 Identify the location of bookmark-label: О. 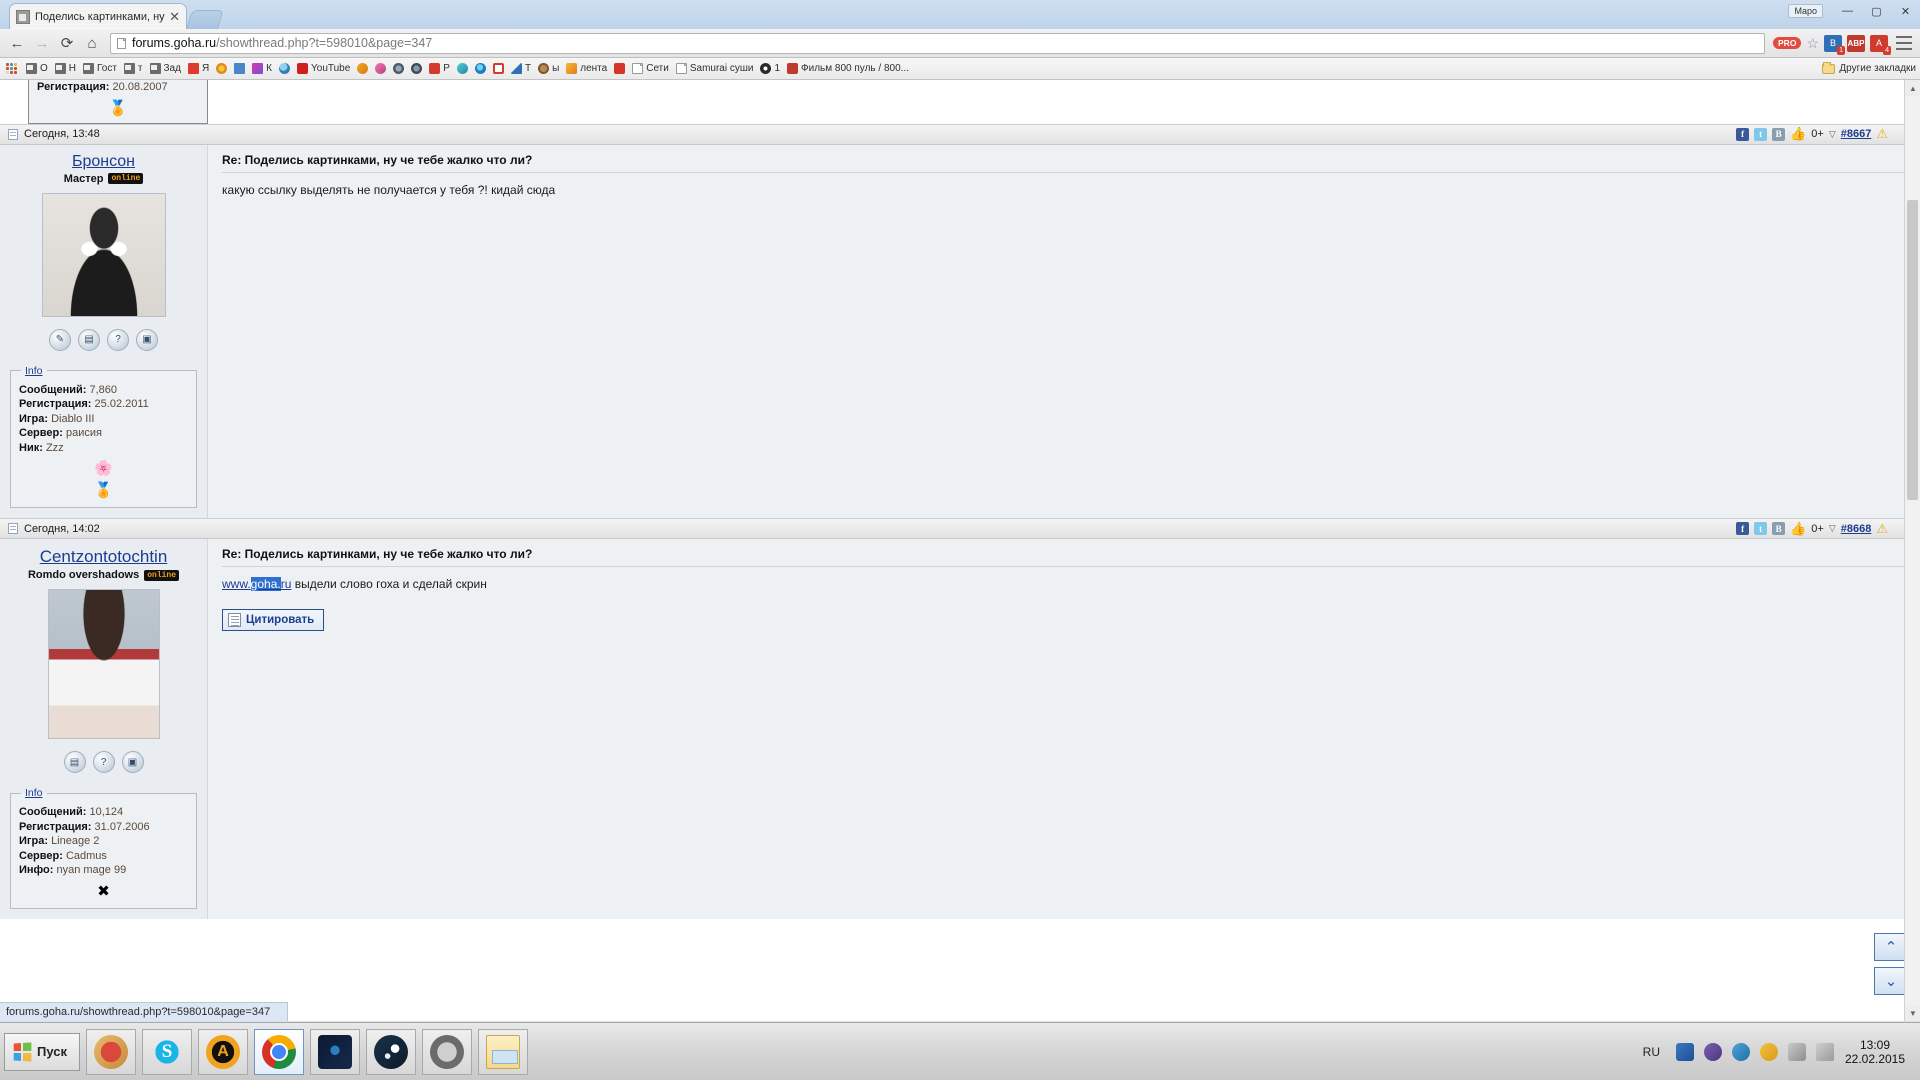
(44, 68).